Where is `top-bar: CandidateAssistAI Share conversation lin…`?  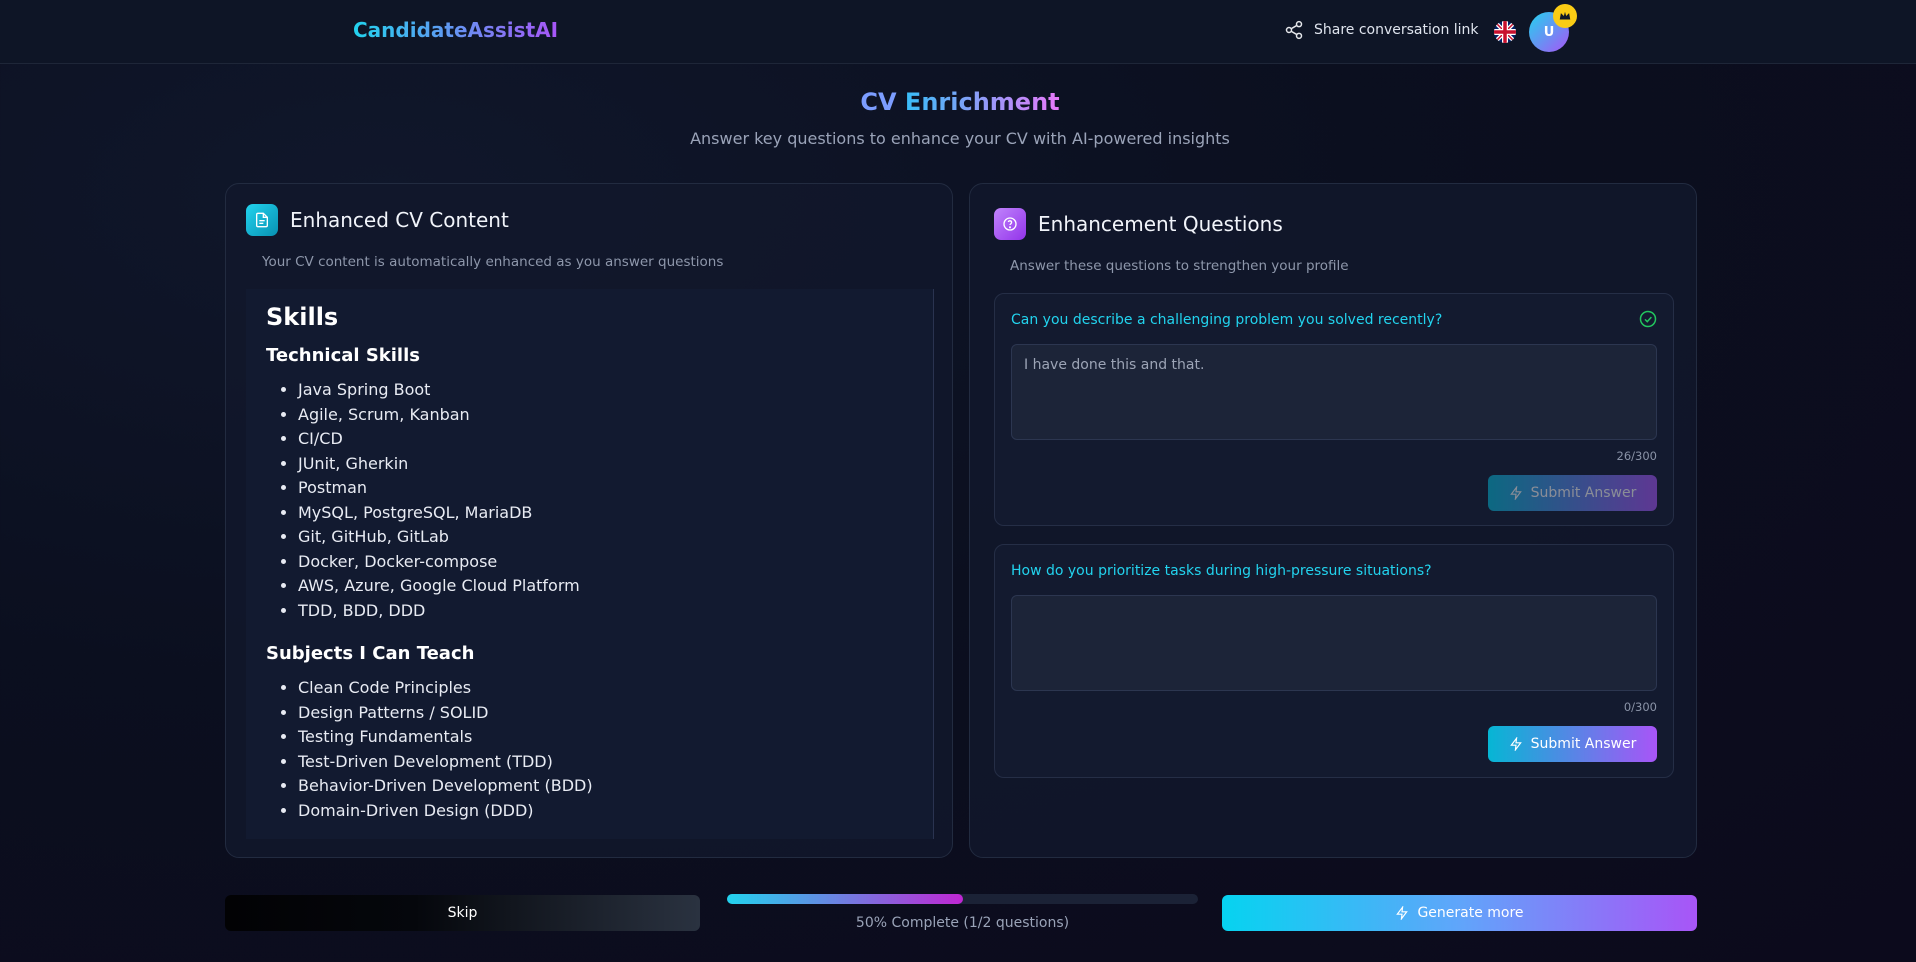
top-bar: CandidateAssistAI Share conversation lin… is located at coordinates (958, 32).